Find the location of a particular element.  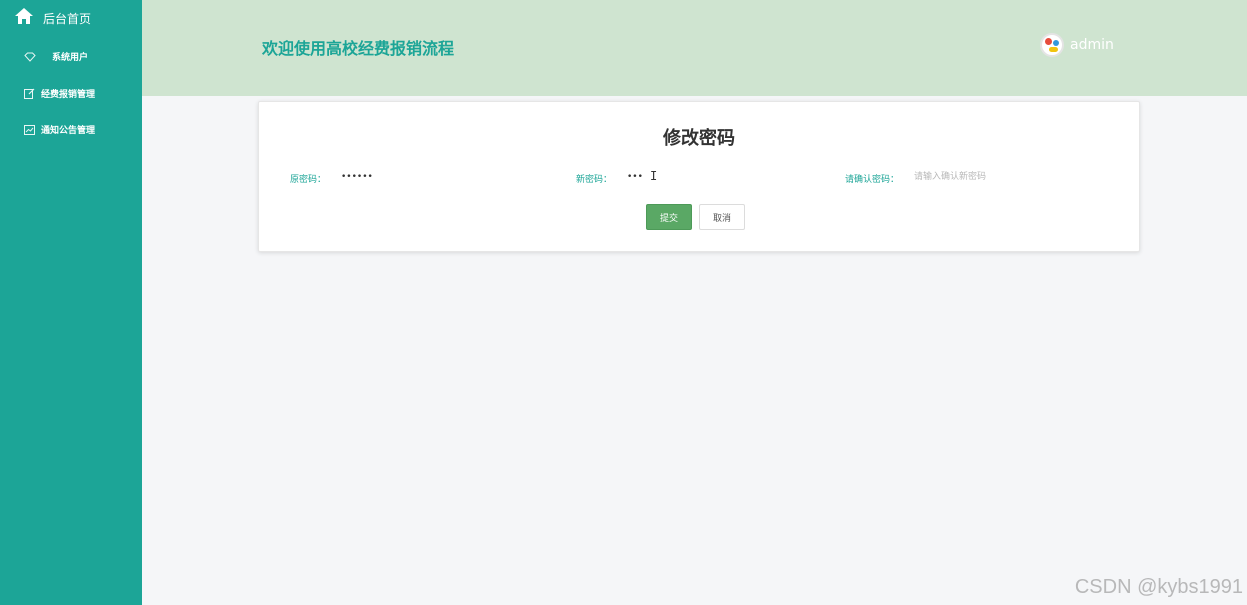

submit-button: 提交 is located at coordinates (669, 217).